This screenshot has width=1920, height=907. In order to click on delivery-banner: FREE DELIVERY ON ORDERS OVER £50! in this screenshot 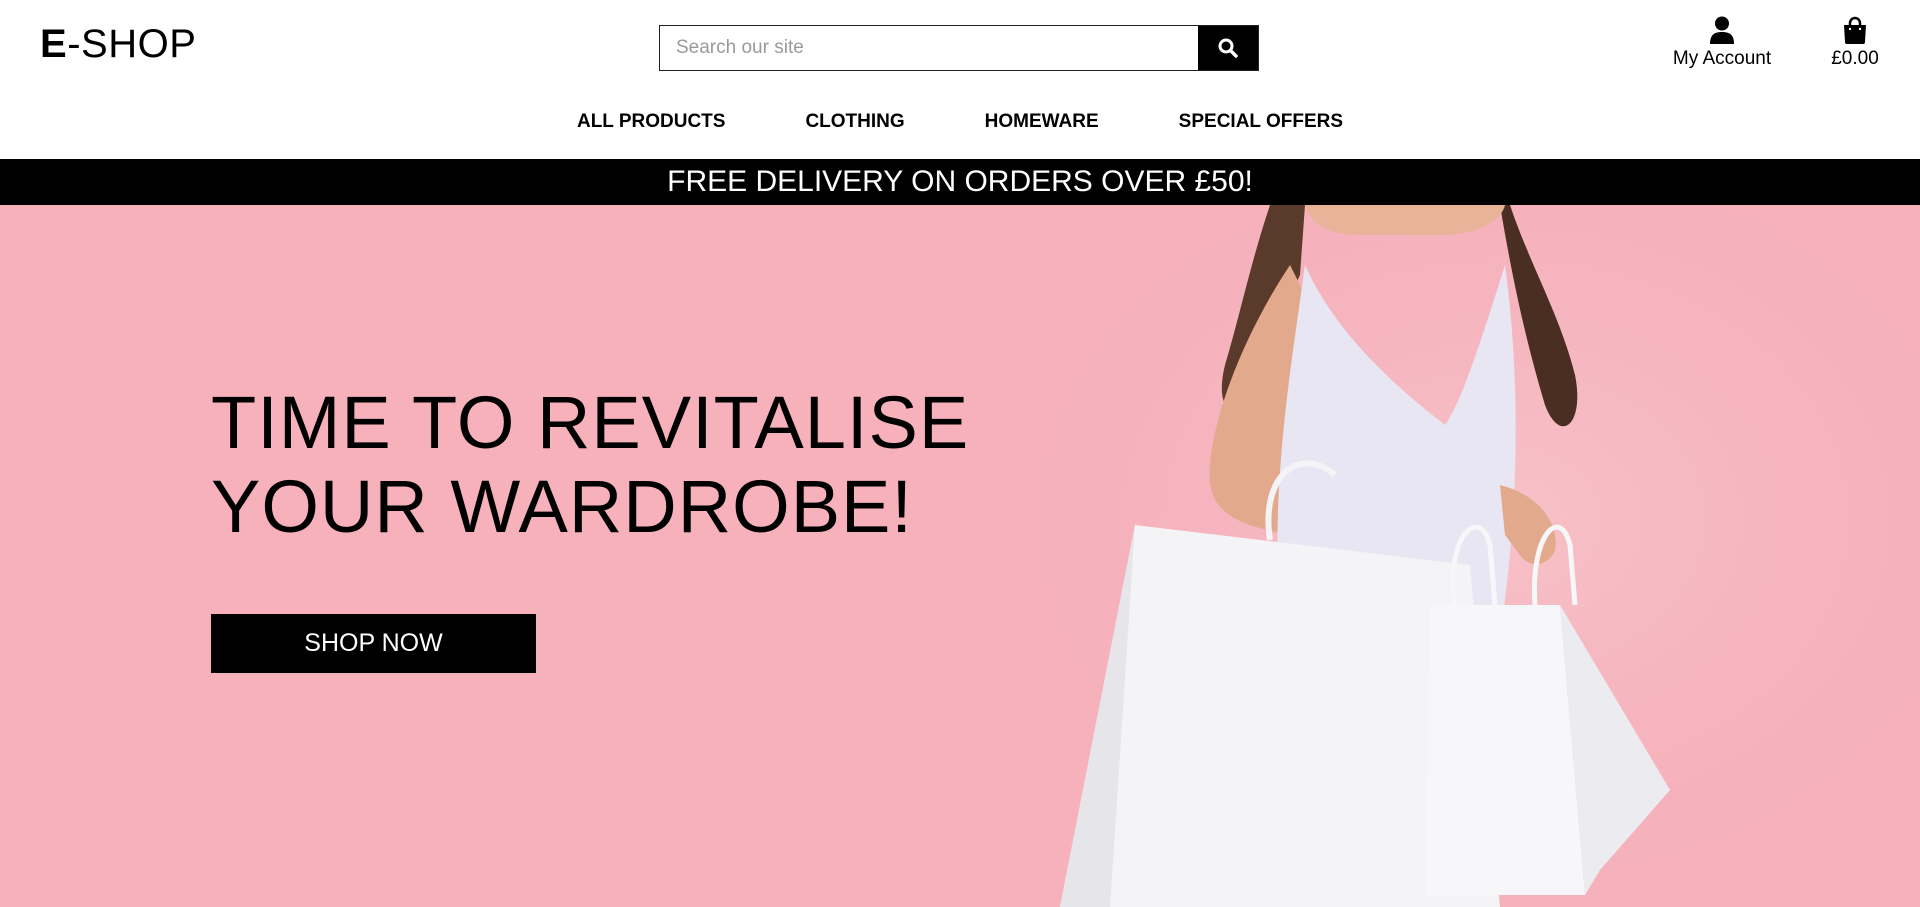, I will do `click(960, 182)`.